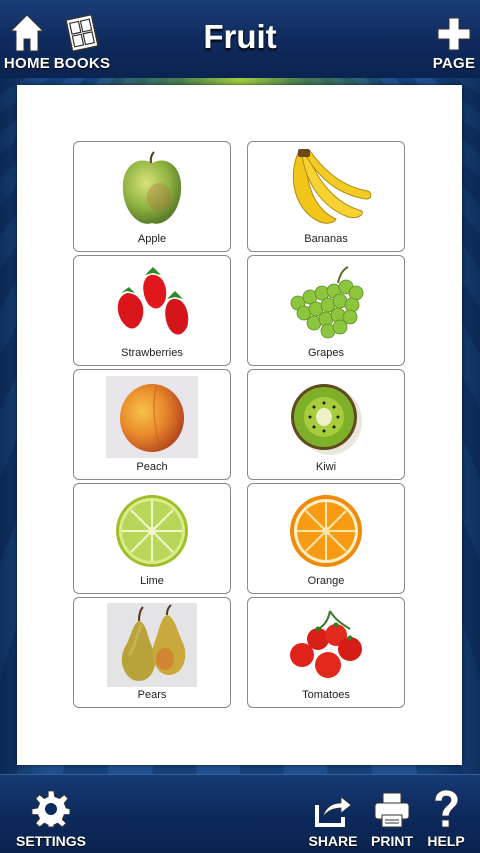  What do you see at coordinates (332, 186) in the screenshot?
I see `bananas-icon` at bounding box center [332, 186].